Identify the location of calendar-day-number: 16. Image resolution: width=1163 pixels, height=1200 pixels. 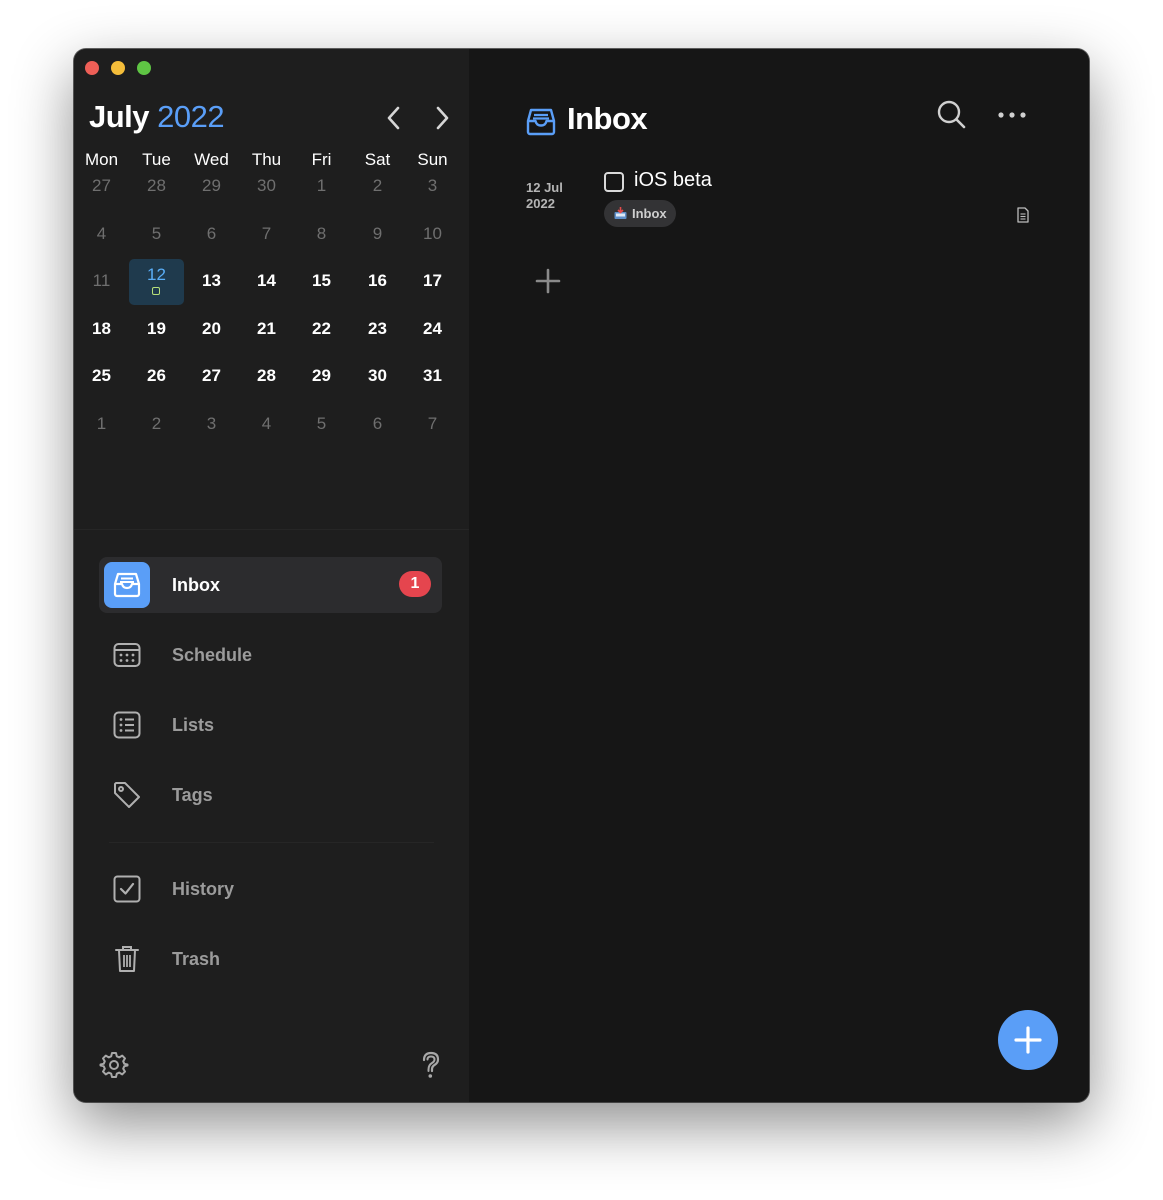
(377, 280).